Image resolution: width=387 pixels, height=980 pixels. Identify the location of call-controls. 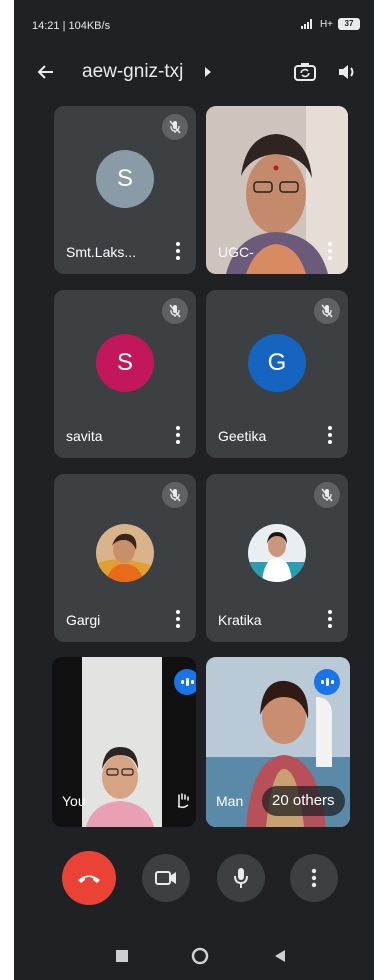
(194, 880).